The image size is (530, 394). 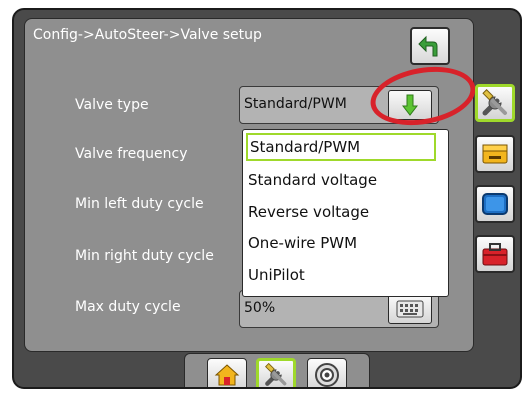 I want to click on valve-type-label: Valve type, so click(x=112, y=105).